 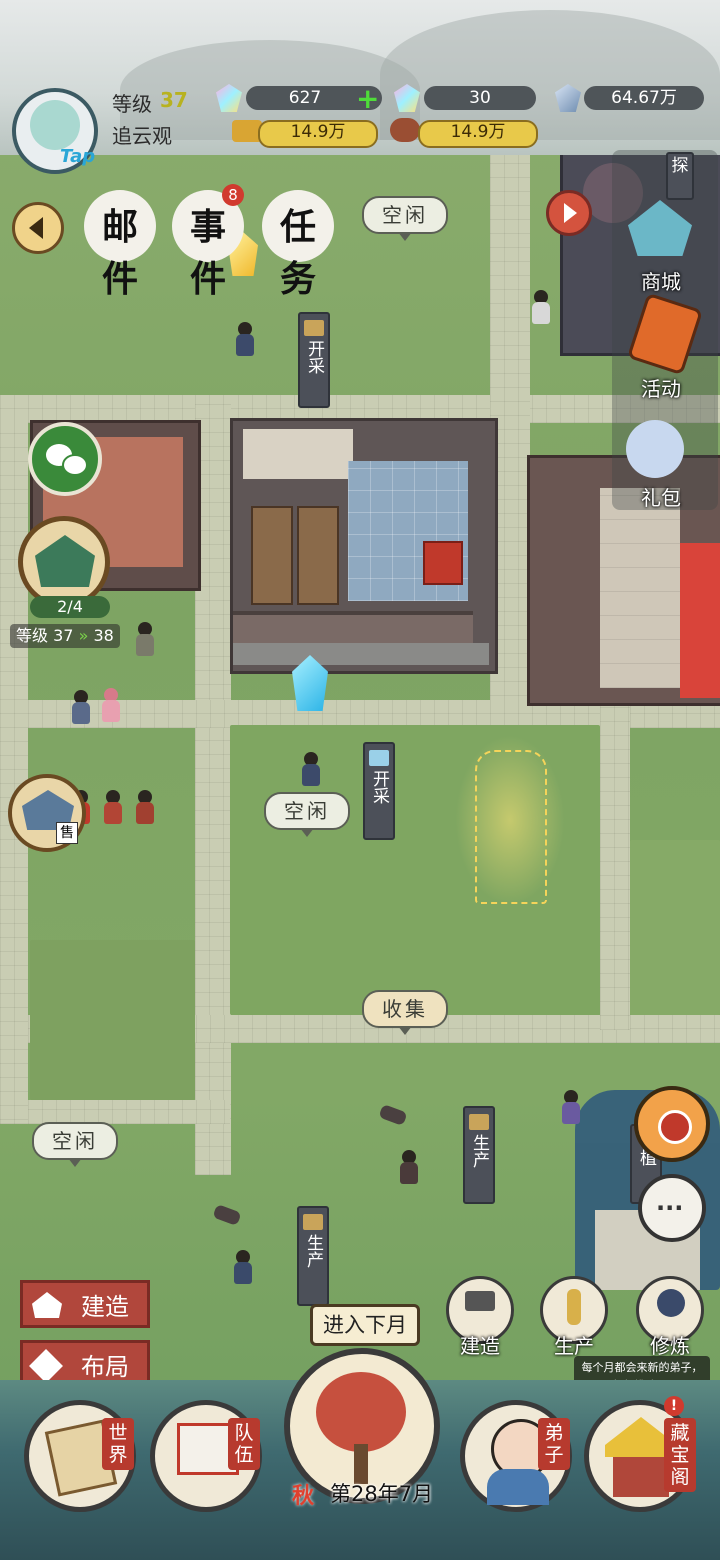 What do you see at coordinates (174, 100) in the screenshot?
I see `level-value: 37` at bounding box center [174, 100].